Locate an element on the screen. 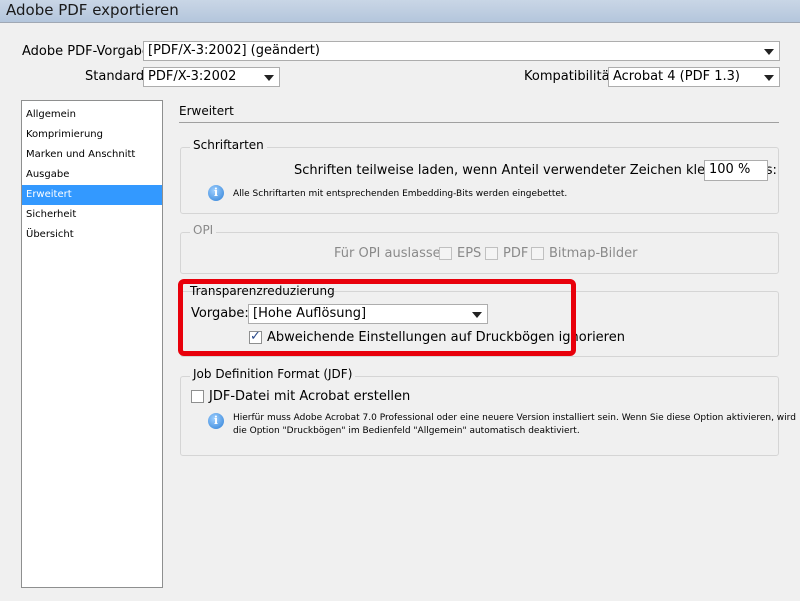 This screenshot has height=601, width=800. title-bar: Adobe PDF exportieren is located at coordinates (400, 11).